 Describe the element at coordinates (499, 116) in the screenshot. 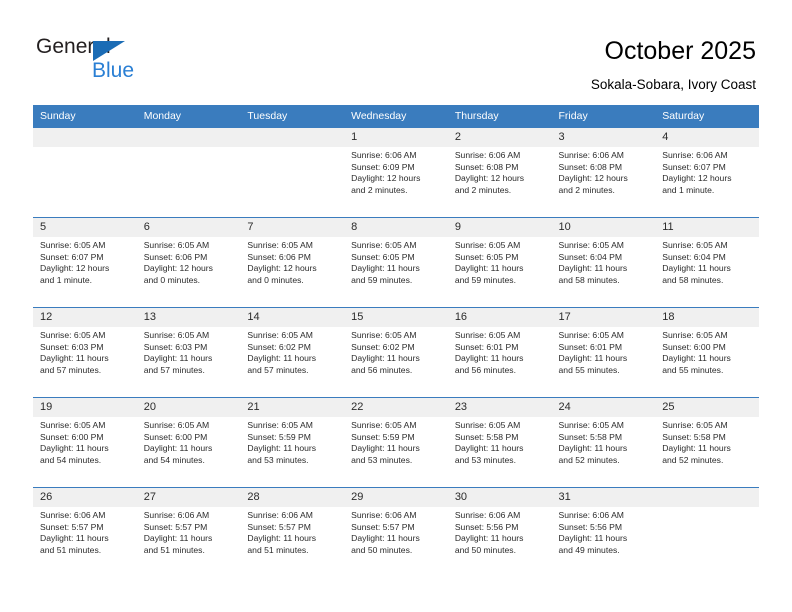

I see `weekday-header-thursday: Thursday` at that location.